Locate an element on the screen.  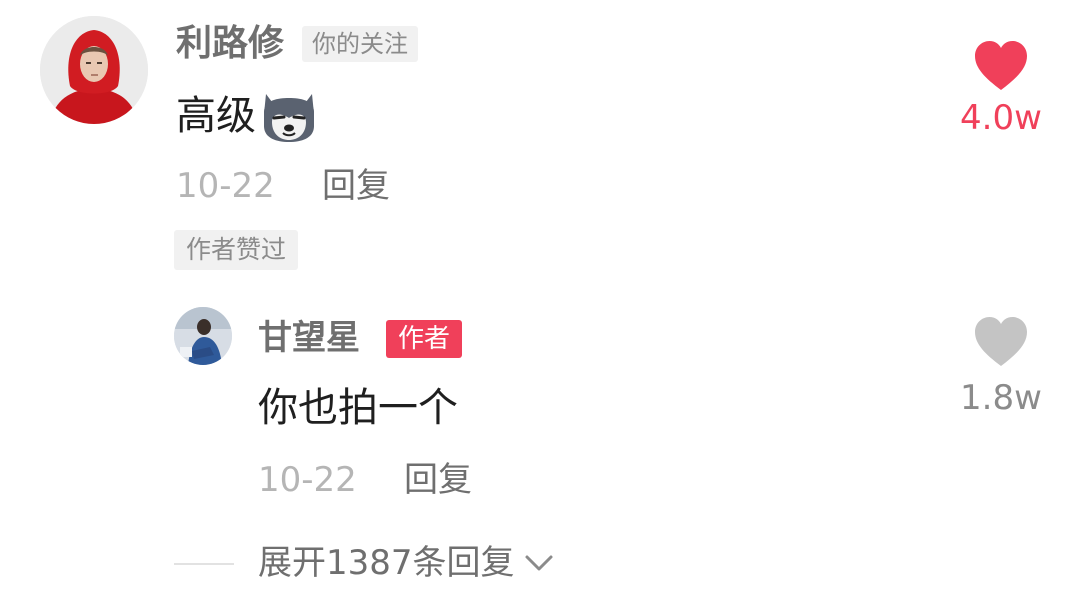
like-button: 4.0w is located at coordinates (1001, 89).